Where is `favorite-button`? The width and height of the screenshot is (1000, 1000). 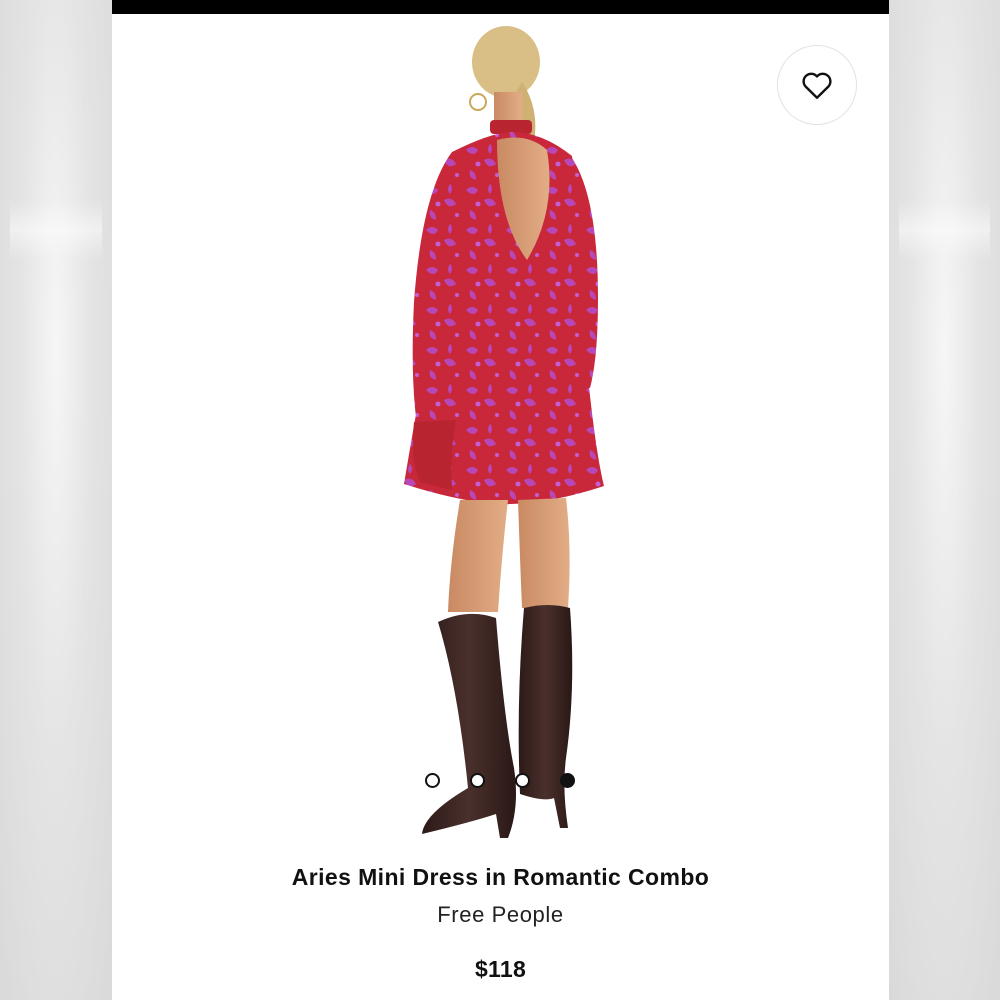
favorite-button is located at coordinates (817, 85).